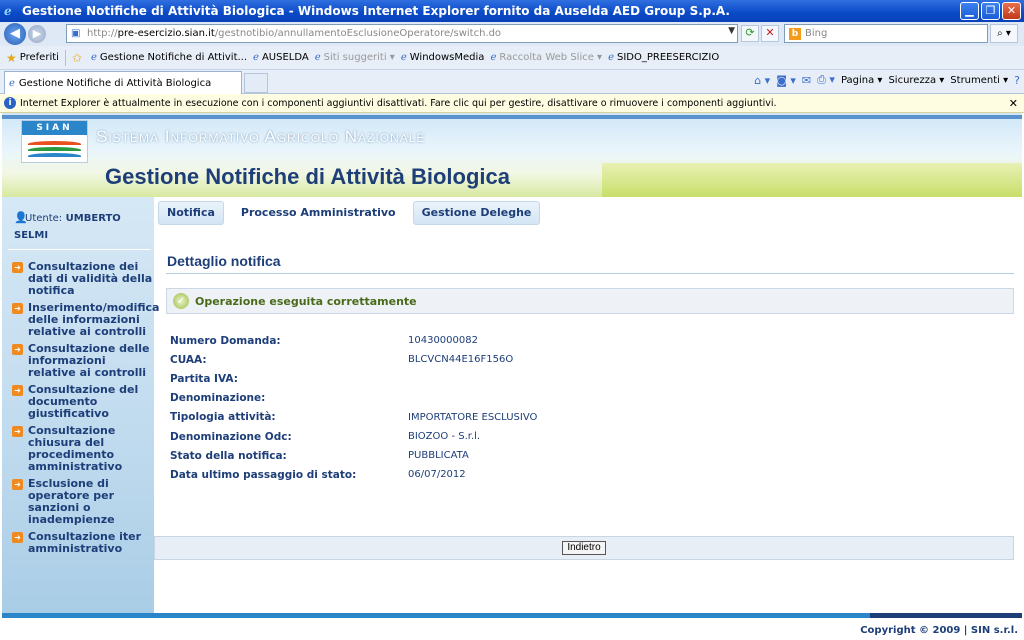  What do you see at coordinates (306, 301) in the screenshot?
I see `success-message: Operazione eseguita correttamente` at bounding box center [306, 301].